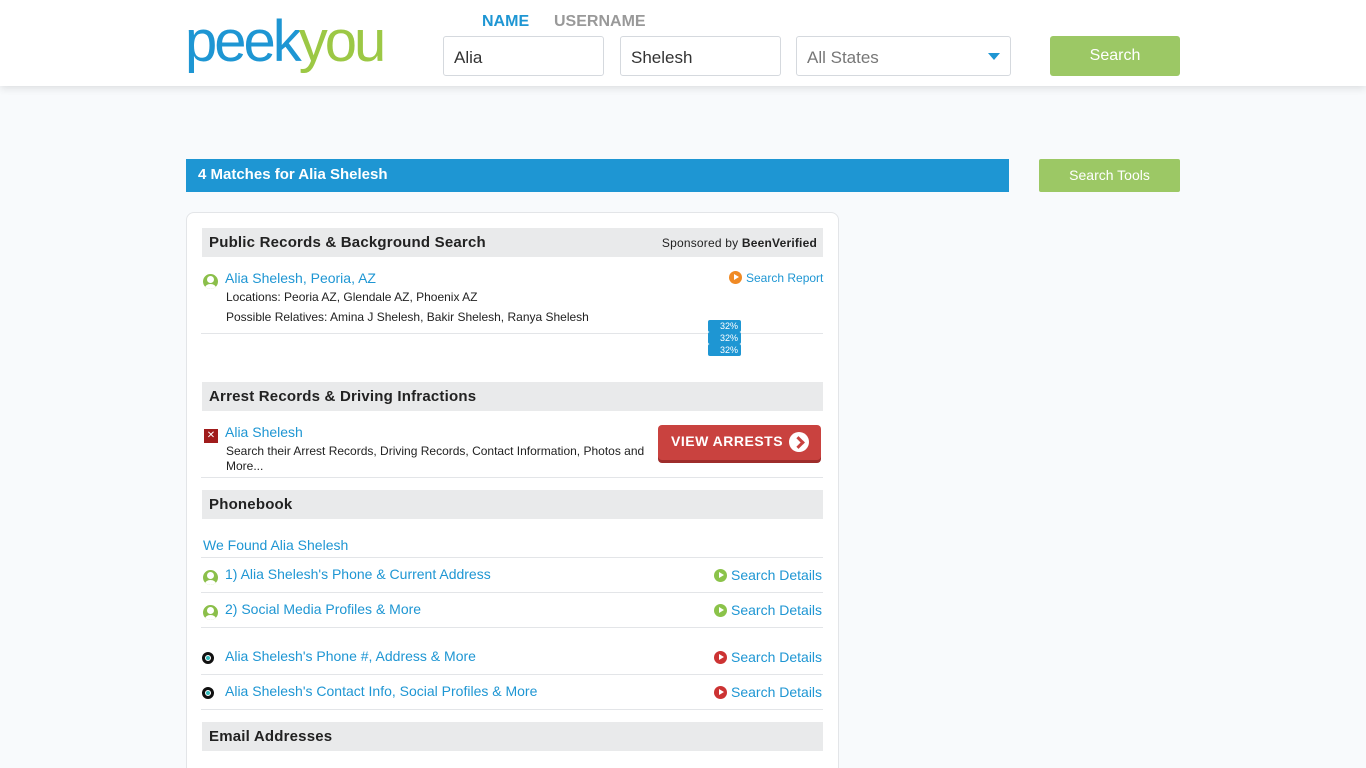 The width and height of the screenshot is (1366, 768). Describe the element at coordinates (994, 56) in the screenshot. I see `chevron-down-icon` at that location.